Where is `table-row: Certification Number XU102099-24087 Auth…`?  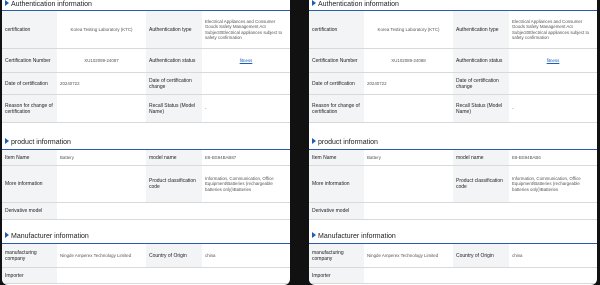 table-row: Certification Number XU102099-24087 Auth… is located at coordinates (146, 60).